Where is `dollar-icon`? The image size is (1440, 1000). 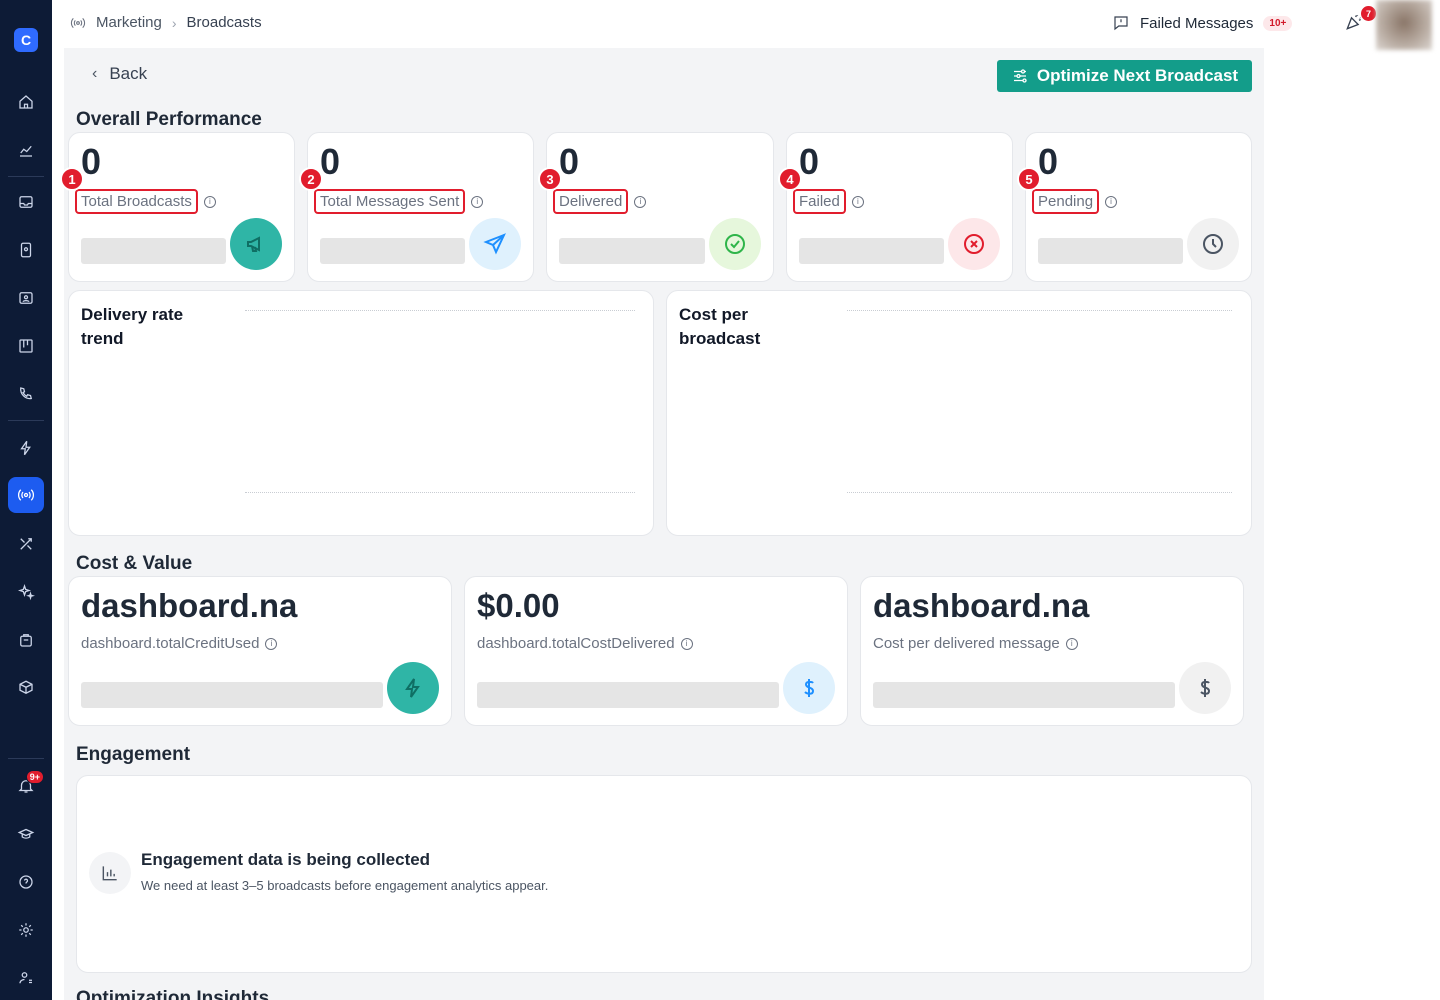
dollar-icon is located at coordinates (809, 688).